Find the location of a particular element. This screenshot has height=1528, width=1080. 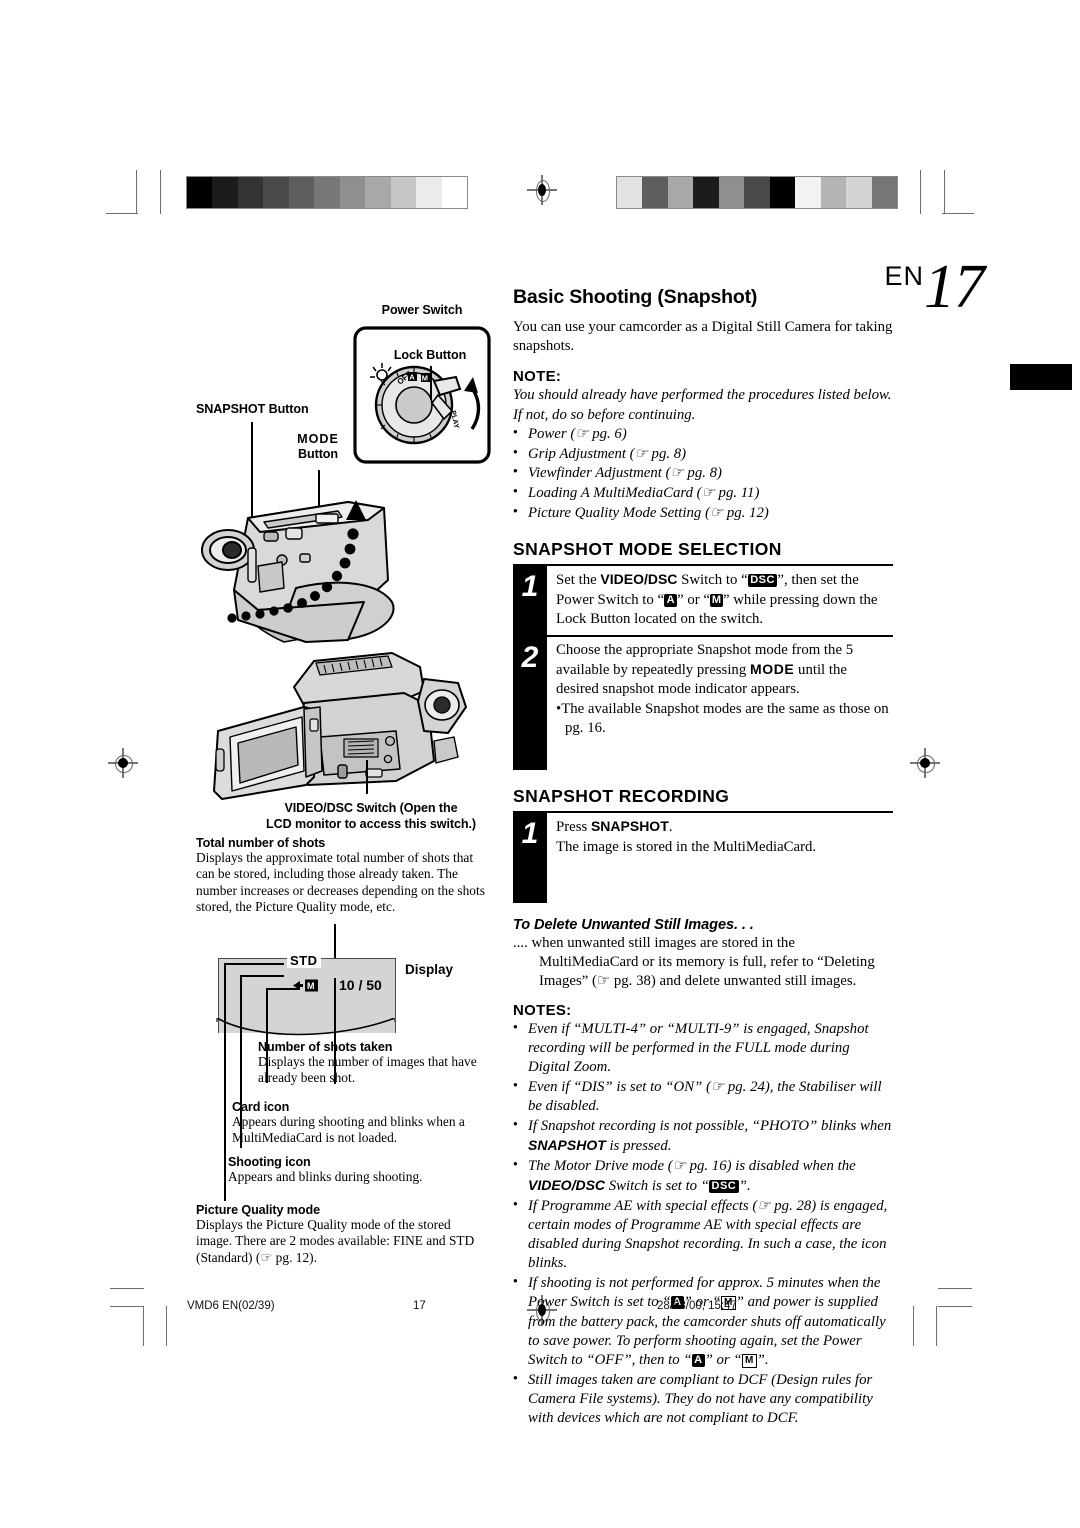

delete-section-heading: To Delete Unwanted Still Images. . . is located at coordinates (633, 924).